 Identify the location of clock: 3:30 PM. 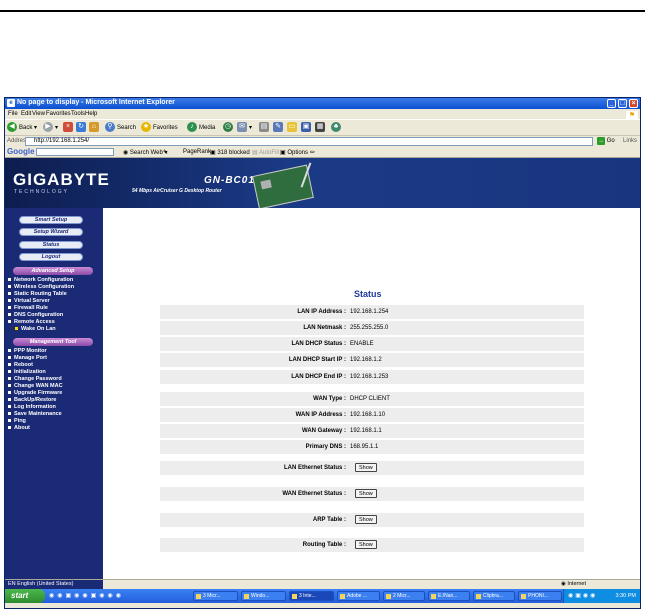
(625, 596).